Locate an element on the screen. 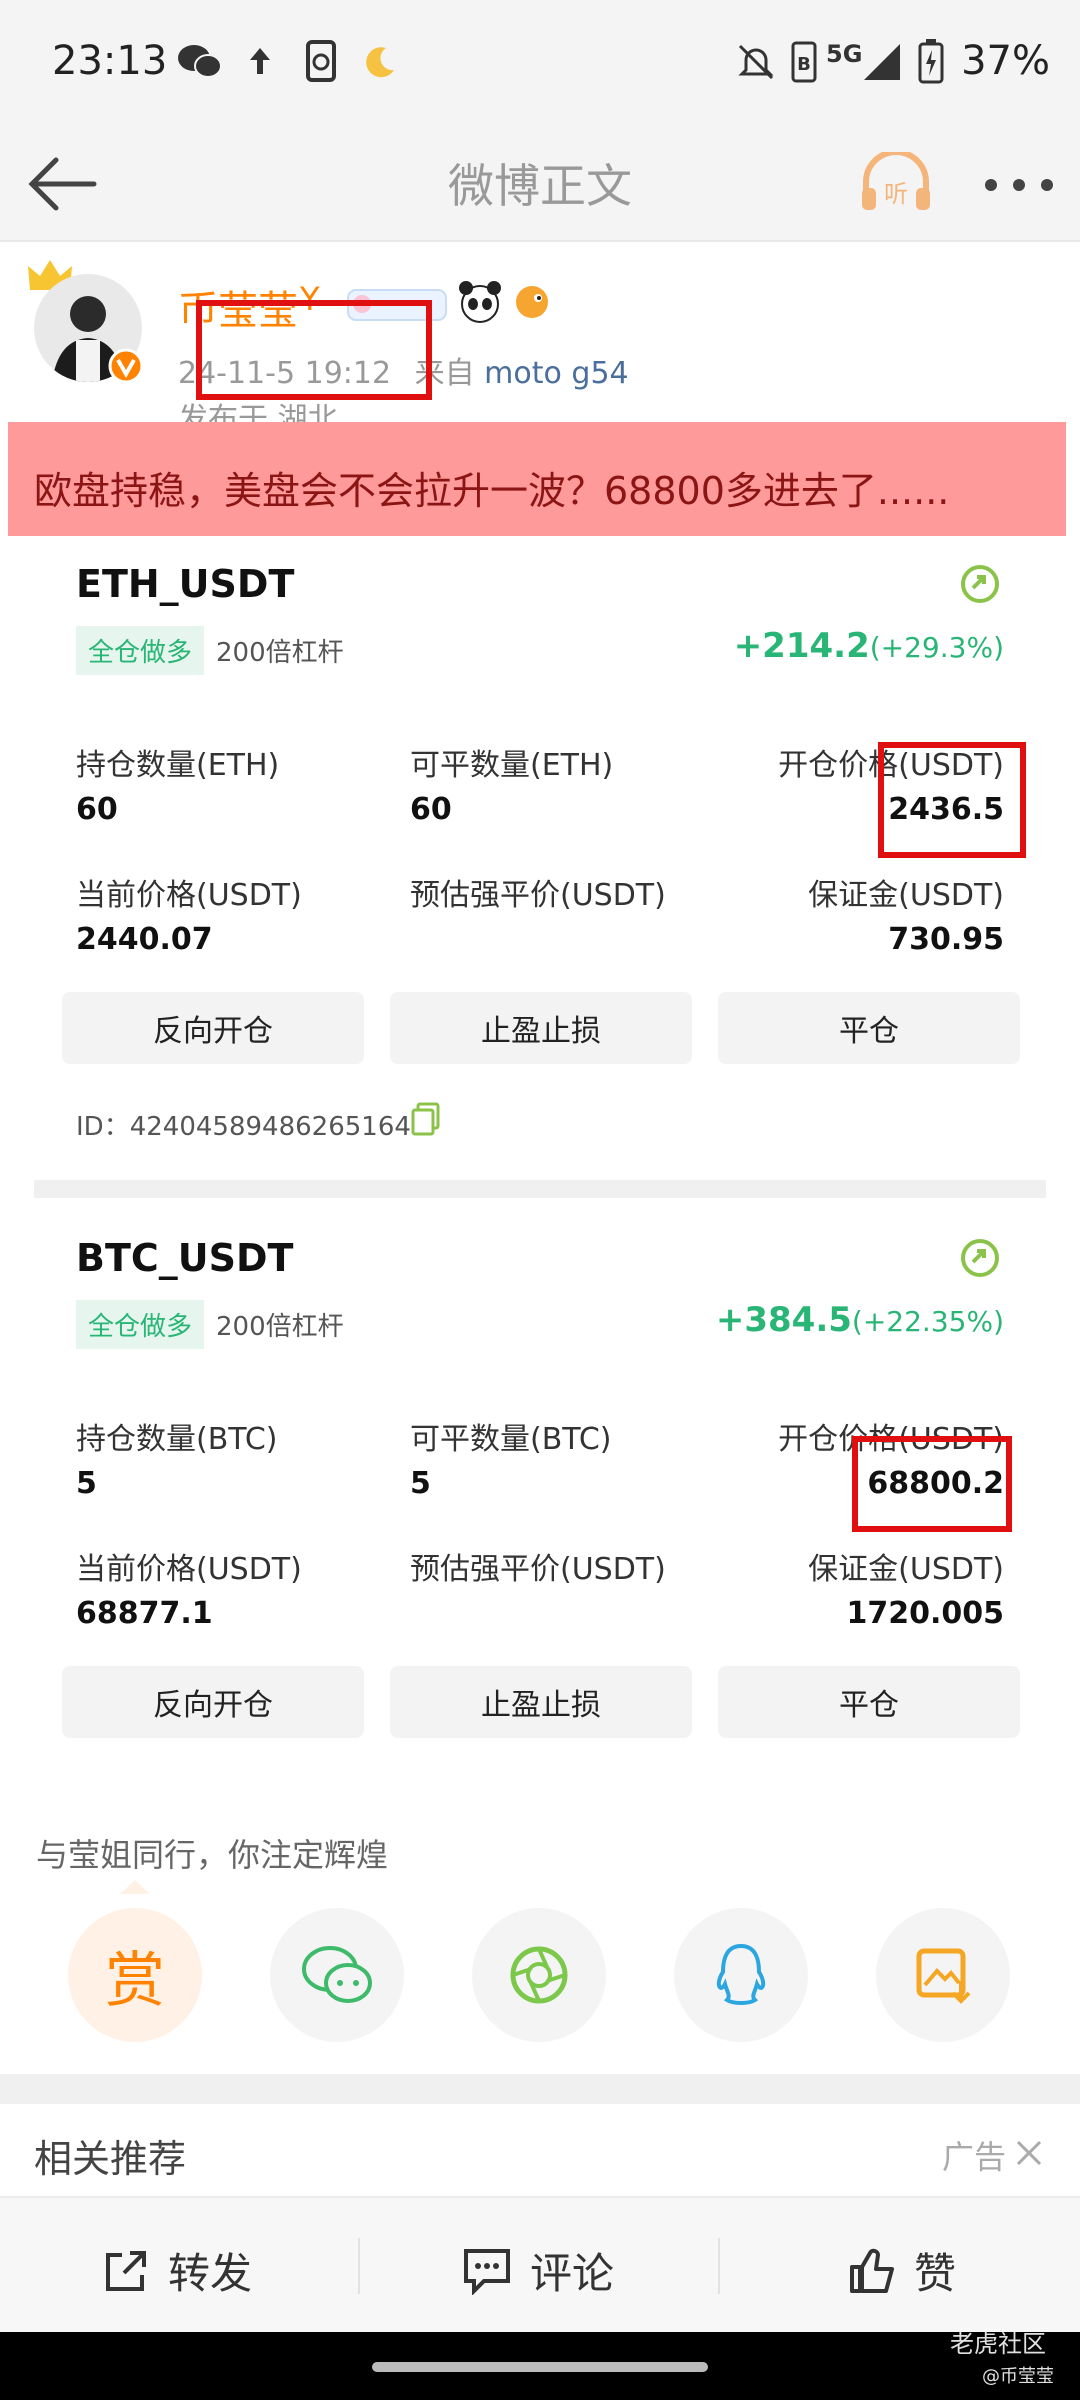 The width and height of the screenshot is (1080, 2400). comment-label: 评论 is located at coordinates (572, 2273).